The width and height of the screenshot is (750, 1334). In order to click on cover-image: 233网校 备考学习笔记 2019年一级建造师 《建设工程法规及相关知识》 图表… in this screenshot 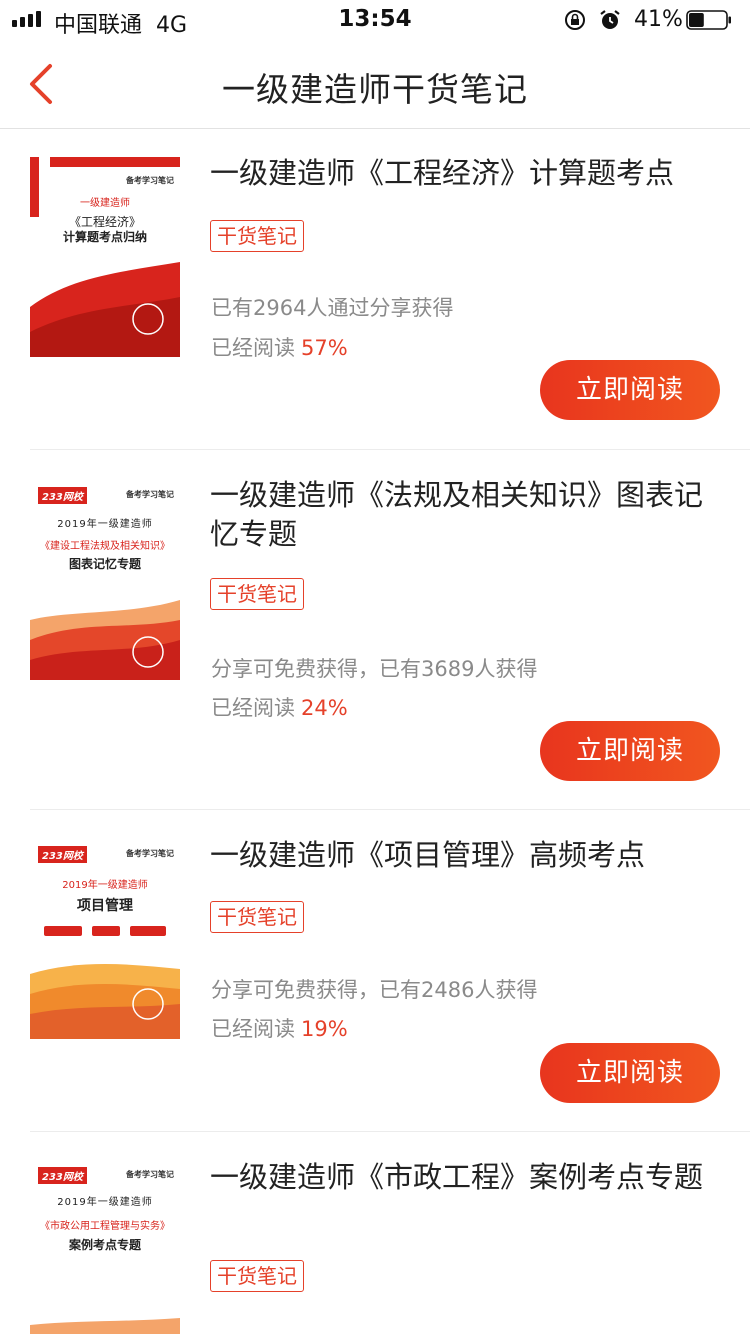, I will do `click(105, 580)`.